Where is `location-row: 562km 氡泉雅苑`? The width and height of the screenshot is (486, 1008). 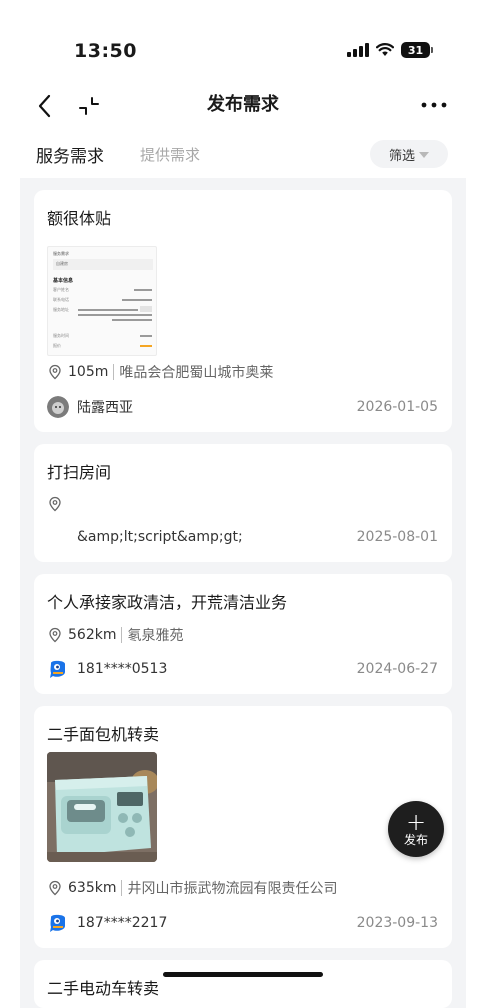 location-row: 562km 氡泉雅苑 is located at coordinates (115, 635).